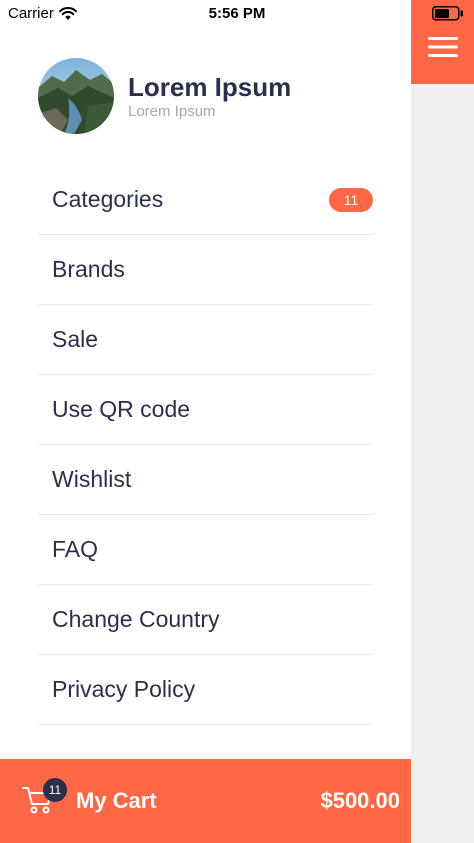 The height and width of the screenshot is (843, 474). Describe the element at coordinates (205, 340) in the screenshot. I see `menu-item-sale: Sale` at that location.